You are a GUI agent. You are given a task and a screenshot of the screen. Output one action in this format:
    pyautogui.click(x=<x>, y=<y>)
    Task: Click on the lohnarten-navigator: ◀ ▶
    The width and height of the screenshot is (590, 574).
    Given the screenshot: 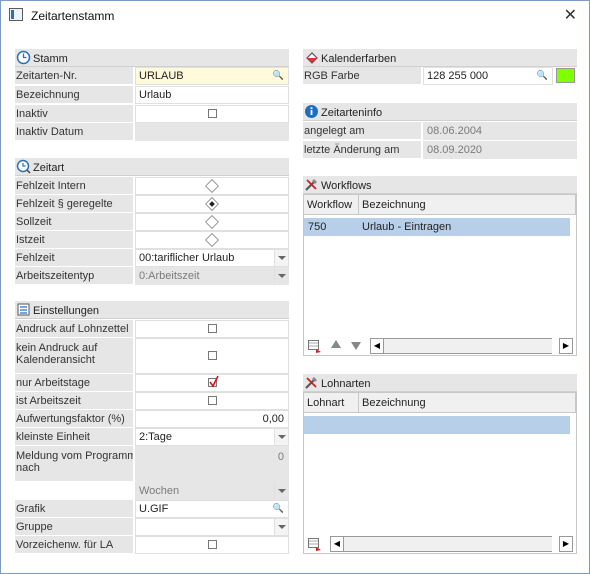 What is the action you would take?
    pyautogui.click(x=440, y=545)
    